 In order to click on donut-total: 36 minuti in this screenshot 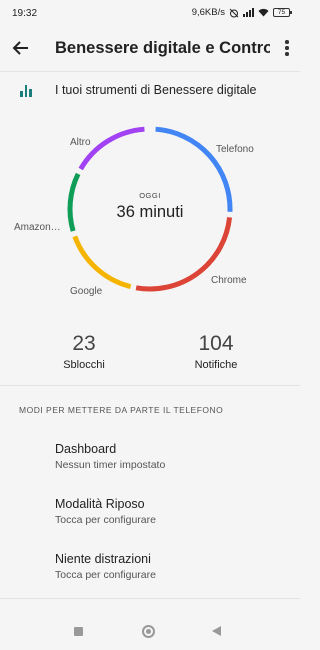, I will do `click(150, 212)`.